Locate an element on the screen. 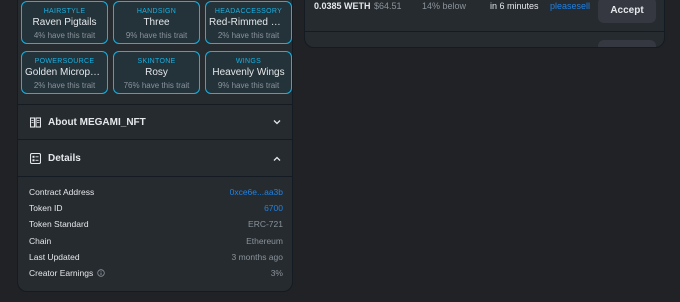  detail-value: 3 months ago is located at coordinates (257, 256).